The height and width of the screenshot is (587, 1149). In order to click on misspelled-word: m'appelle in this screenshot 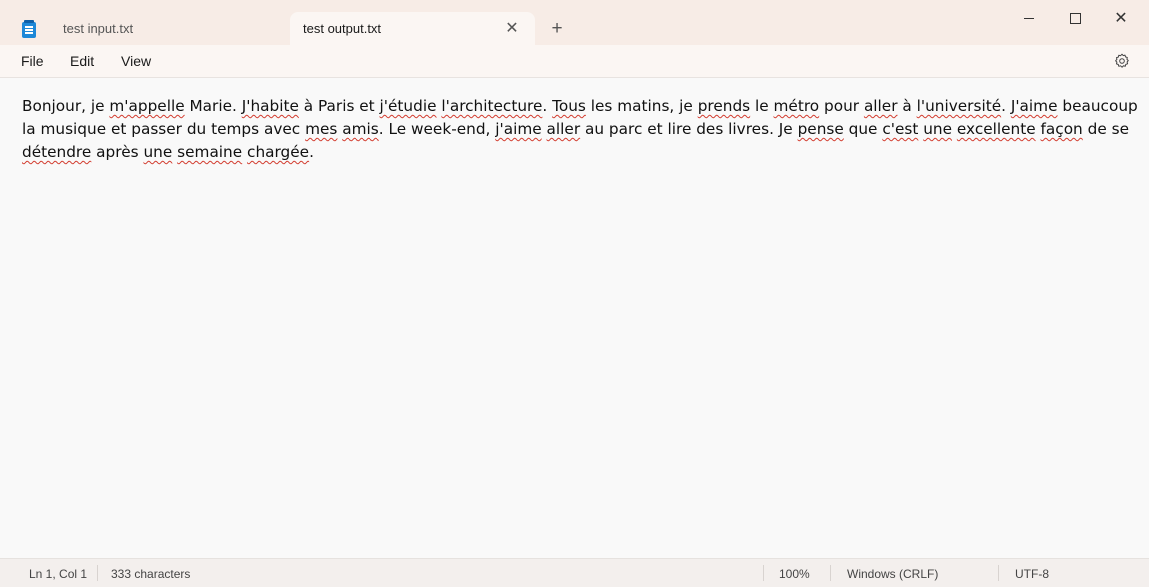, I will do `click(147, 106)`.